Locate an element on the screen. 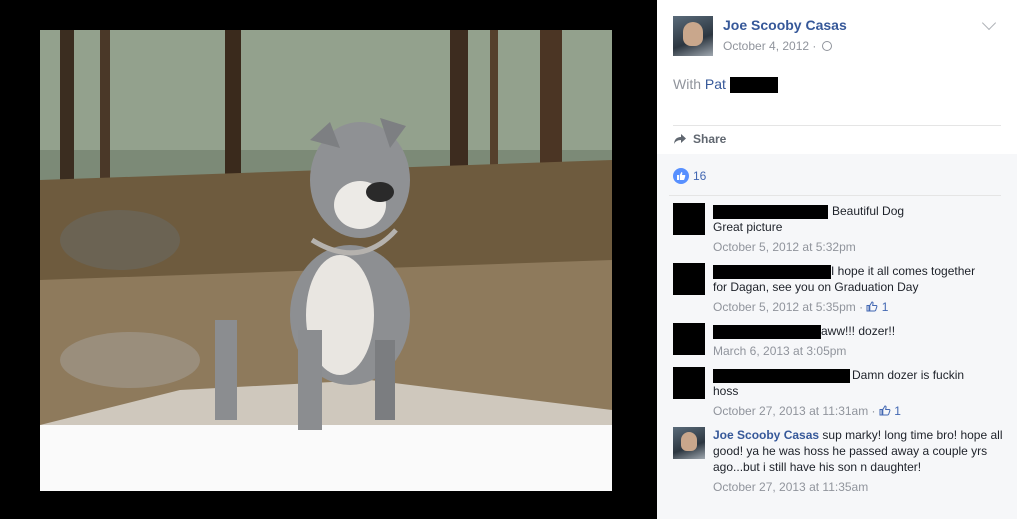 The height and width of the screenshot is (519, 1017). share-arrow-icon is located at coordinates (680, 139).